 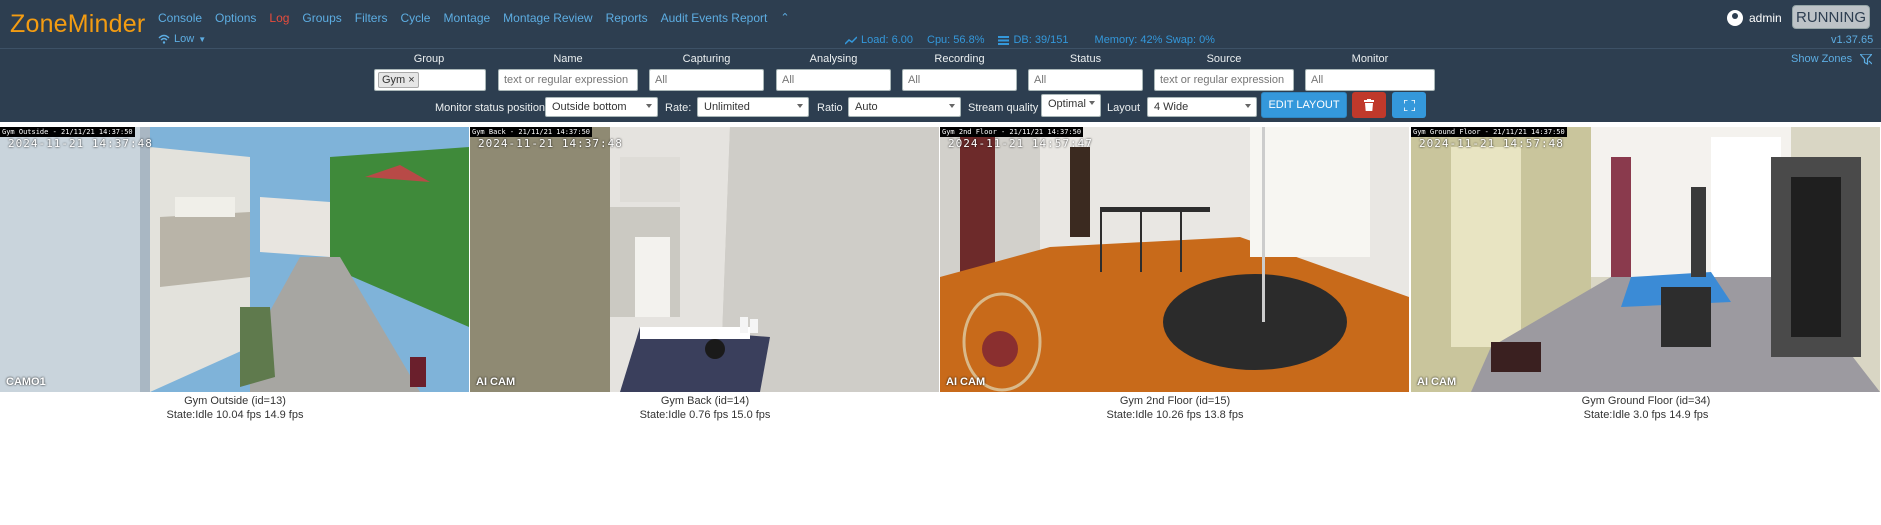 I want to click on name-filter-input, so click(x=568, y=80).